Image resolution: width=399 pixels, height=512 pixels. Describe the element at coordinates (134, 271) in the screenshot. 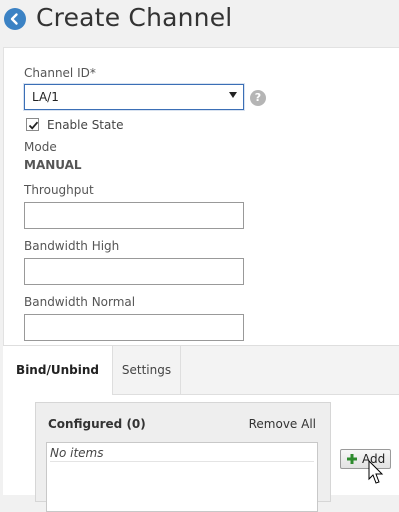

I see `bandwidth-high-input` at that location.